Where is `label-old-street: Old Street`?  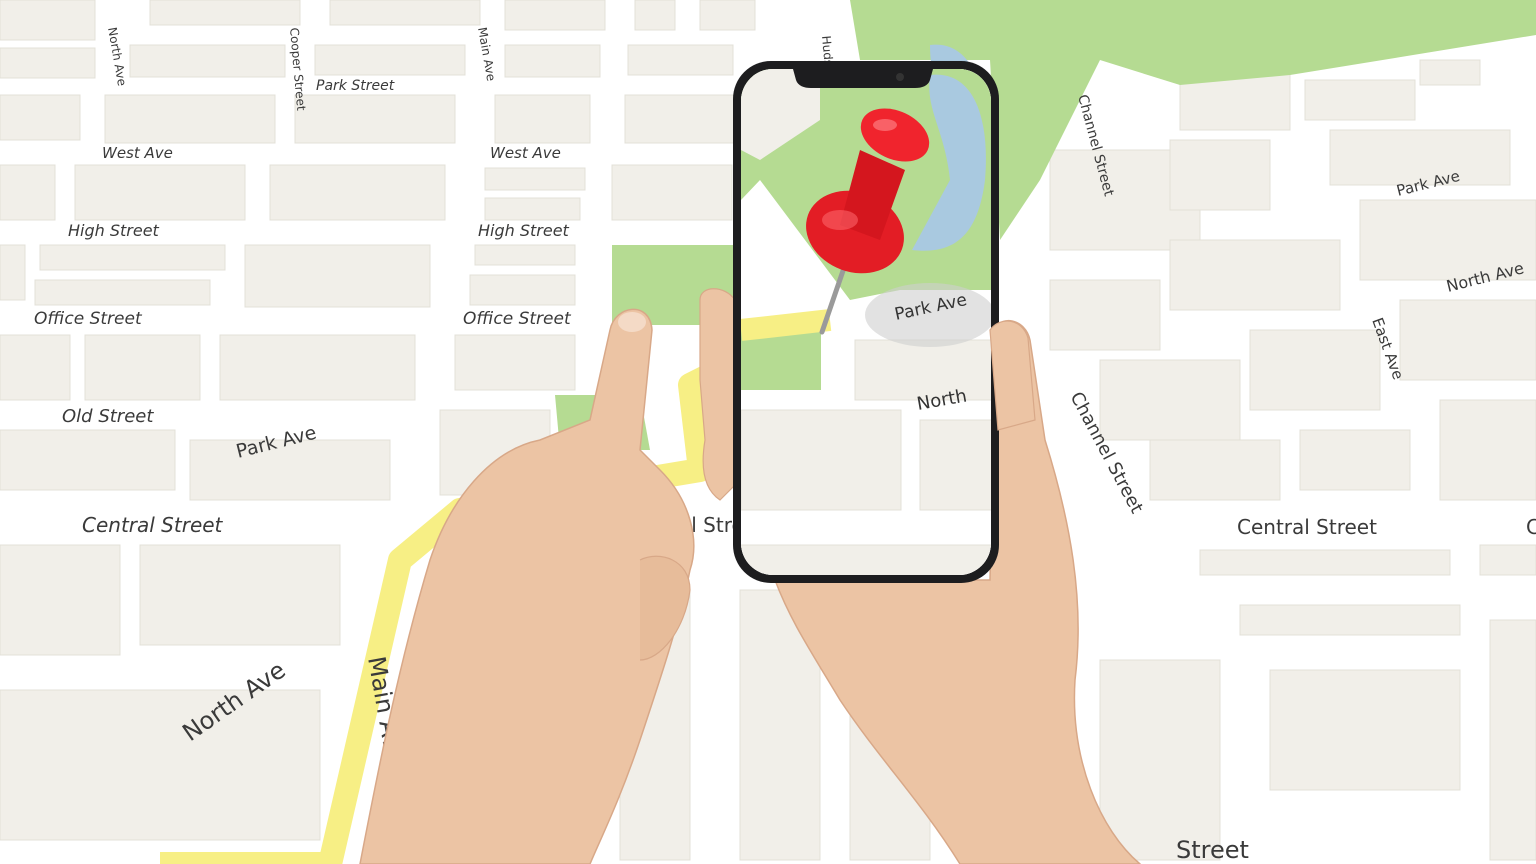
label-old-street: Old Street is located at coordinates (108, 416).